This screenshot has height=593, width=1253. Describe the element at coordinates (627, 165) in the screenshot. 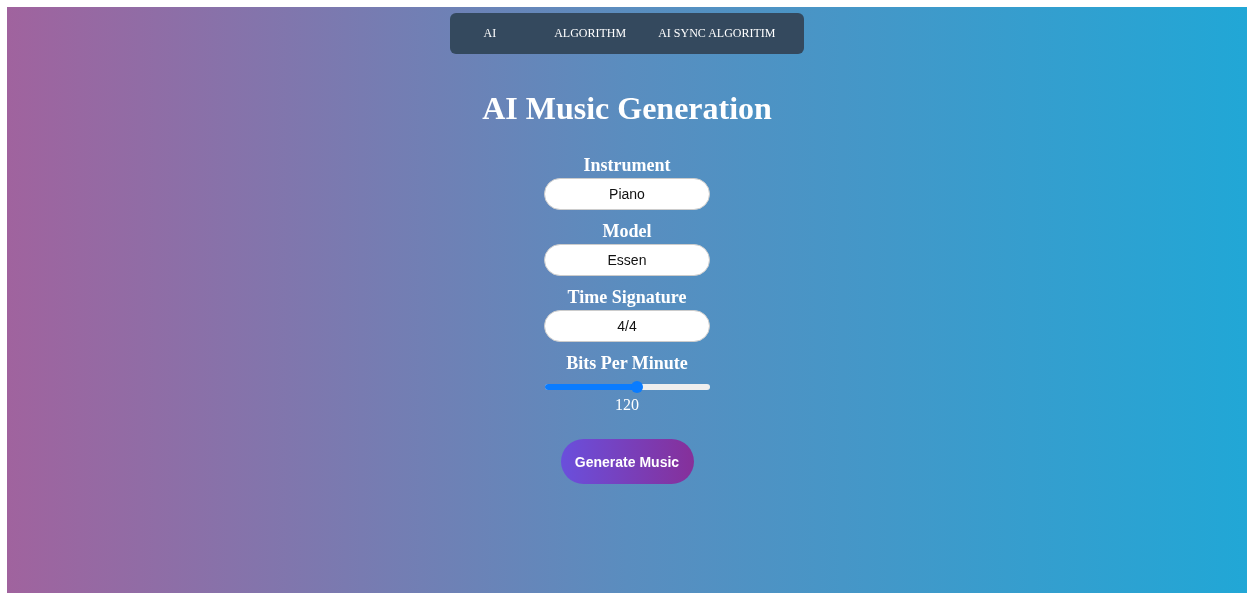

I see `field-label: Instrument` at that location.